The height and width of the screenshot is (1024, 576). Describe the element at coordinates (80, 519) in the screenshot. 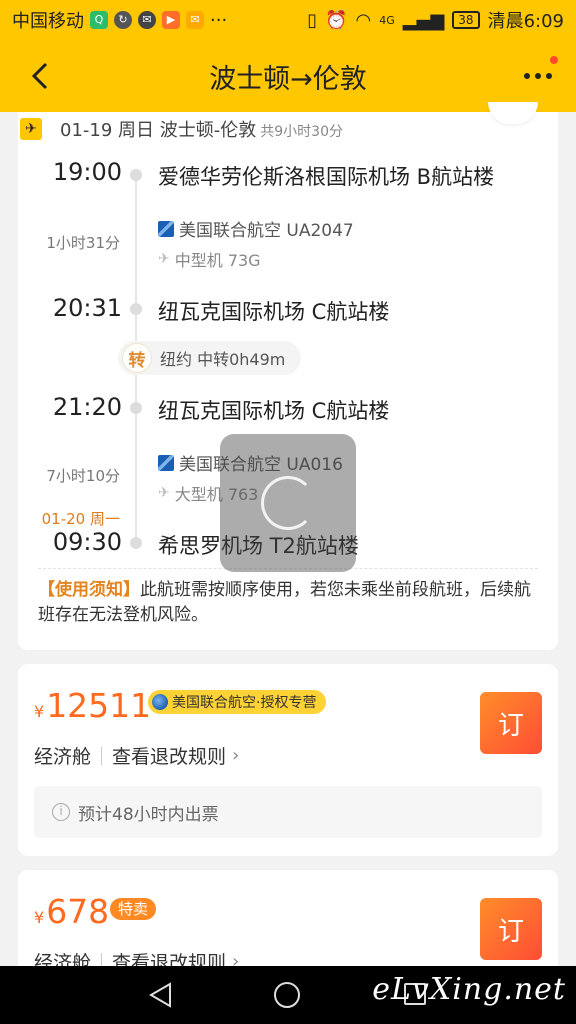

I see `arrival-date: 01-20 周一` at that location.